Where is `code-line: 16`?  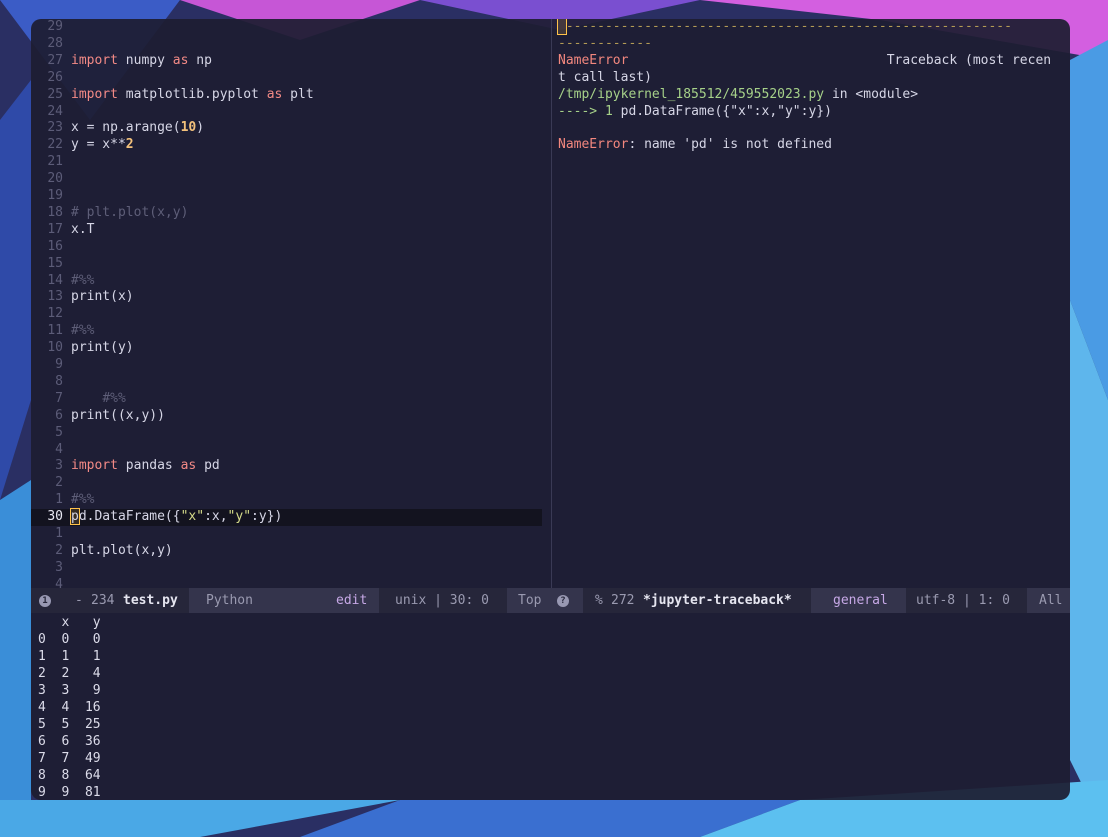
code-line: 16 is located at coordinates (290, 247).